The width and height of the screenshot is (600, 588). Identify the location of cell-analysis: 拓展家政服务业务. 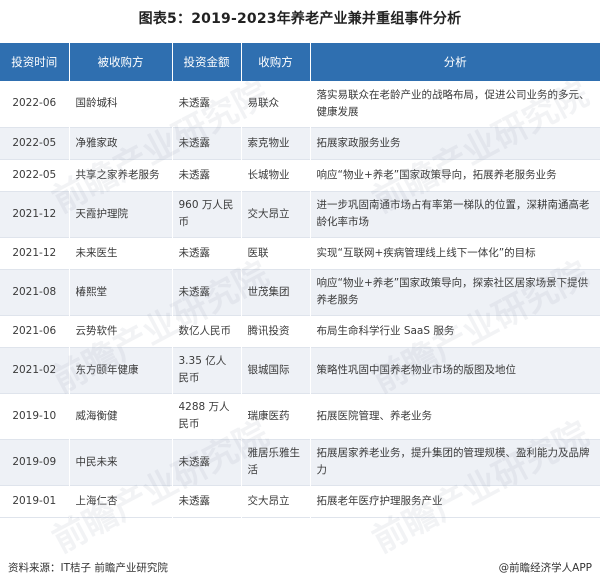
(455, 143).